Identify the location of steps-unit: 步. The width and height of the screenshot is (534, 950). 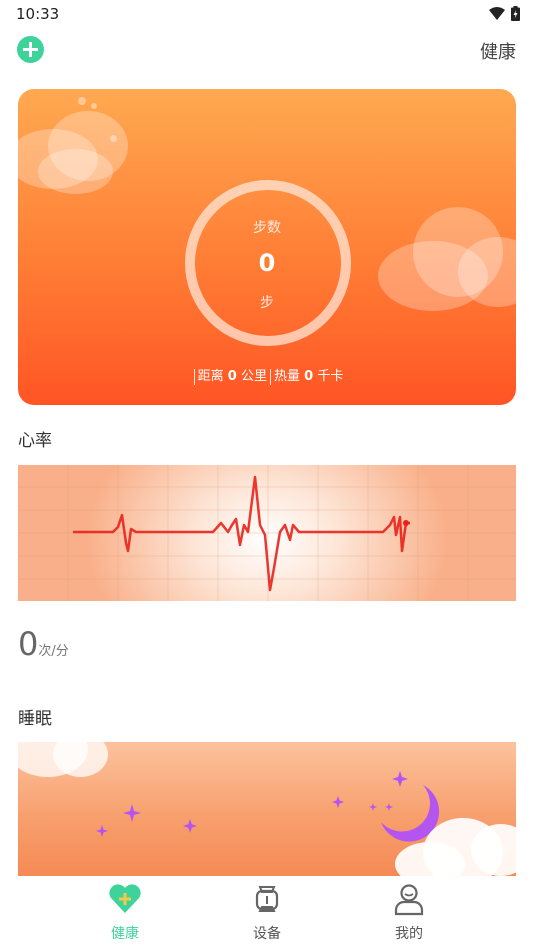
(267, 303).